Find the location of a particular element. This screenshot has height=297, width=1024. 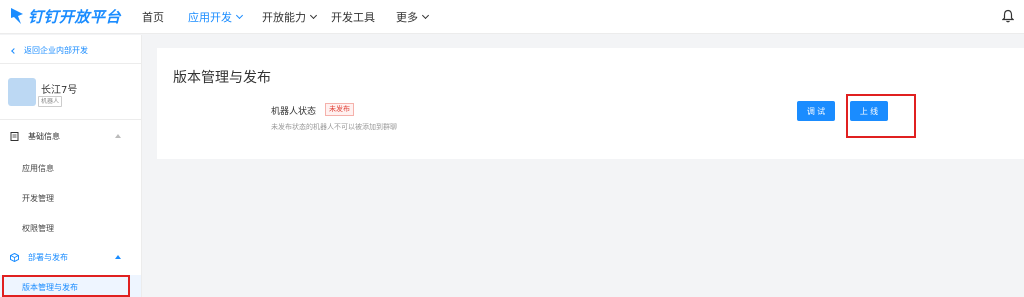

nav-item-dev-tools: 开发工具 is located at coordinates (353, 17).